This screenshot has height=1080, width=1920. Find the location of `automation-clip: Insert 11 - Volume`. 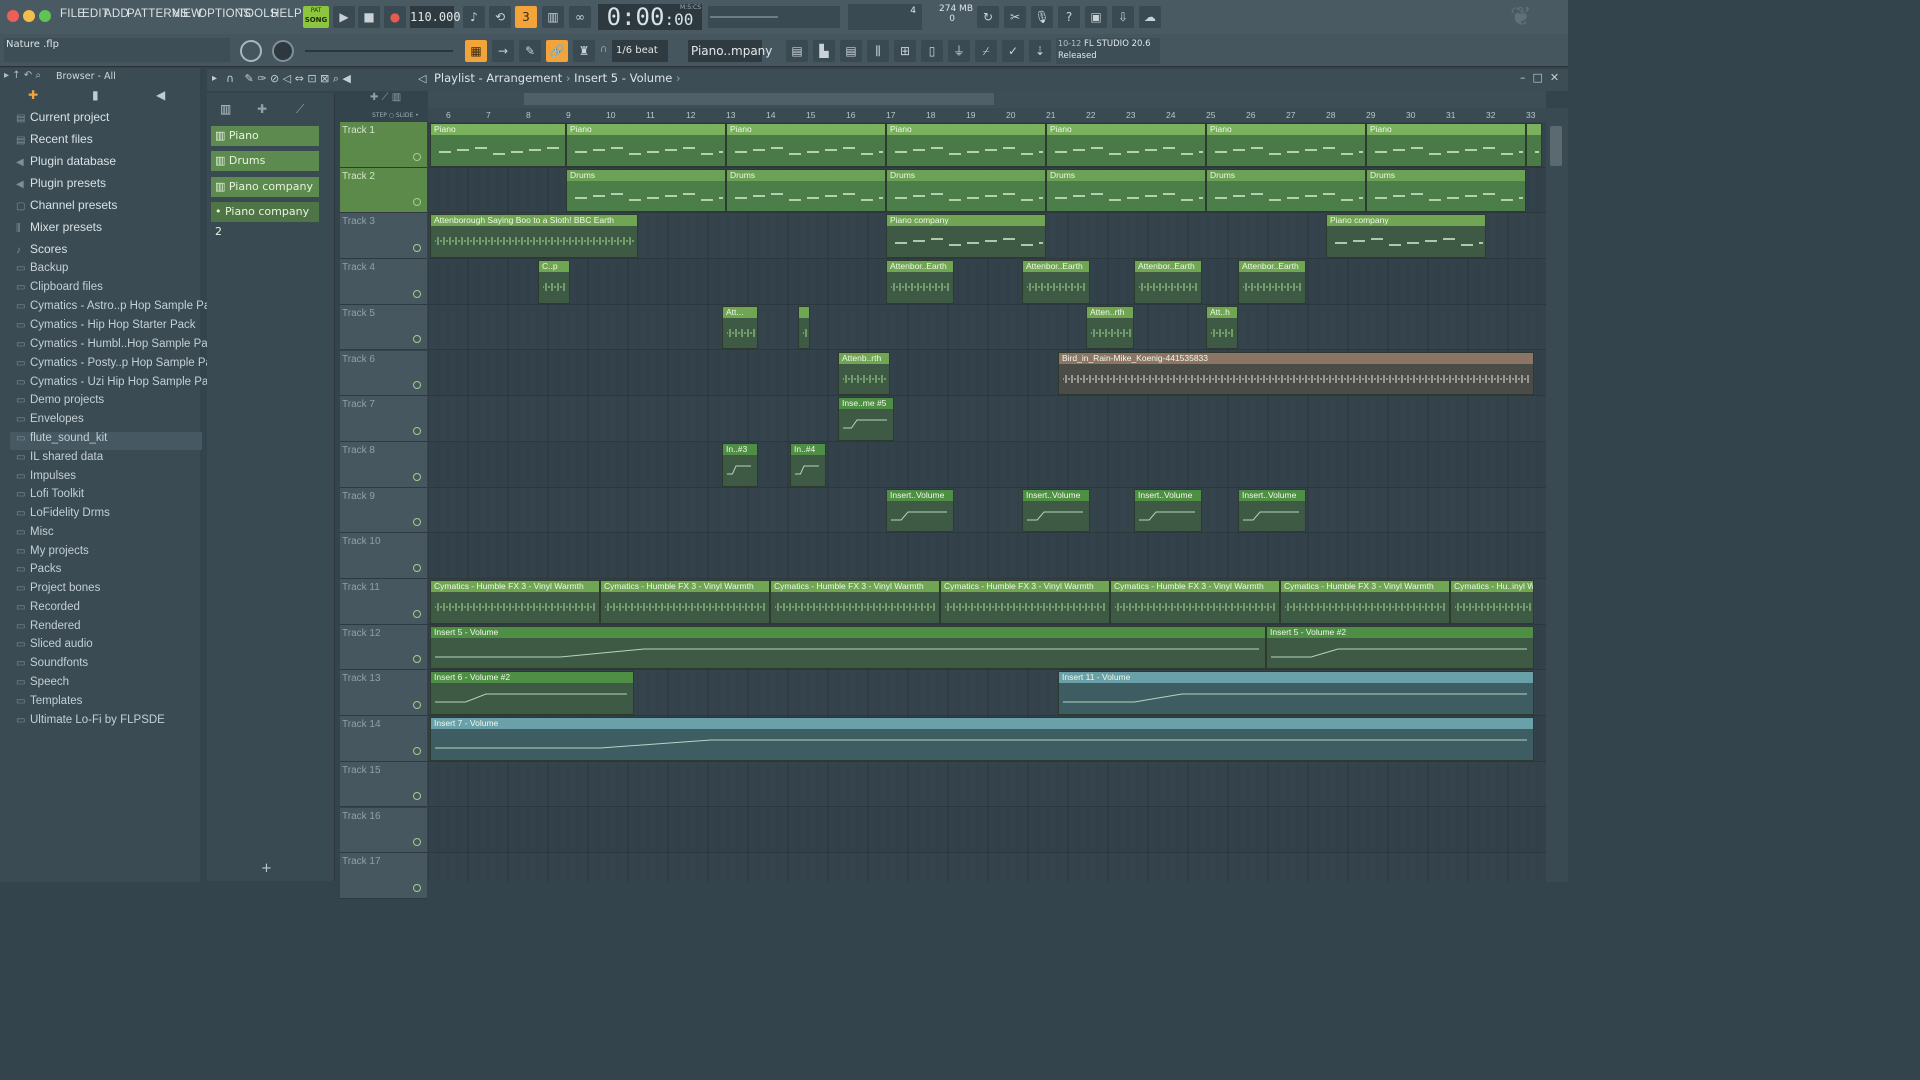

automation-clip: Insert 11 - Volume is located at coordinates (1296, 693).